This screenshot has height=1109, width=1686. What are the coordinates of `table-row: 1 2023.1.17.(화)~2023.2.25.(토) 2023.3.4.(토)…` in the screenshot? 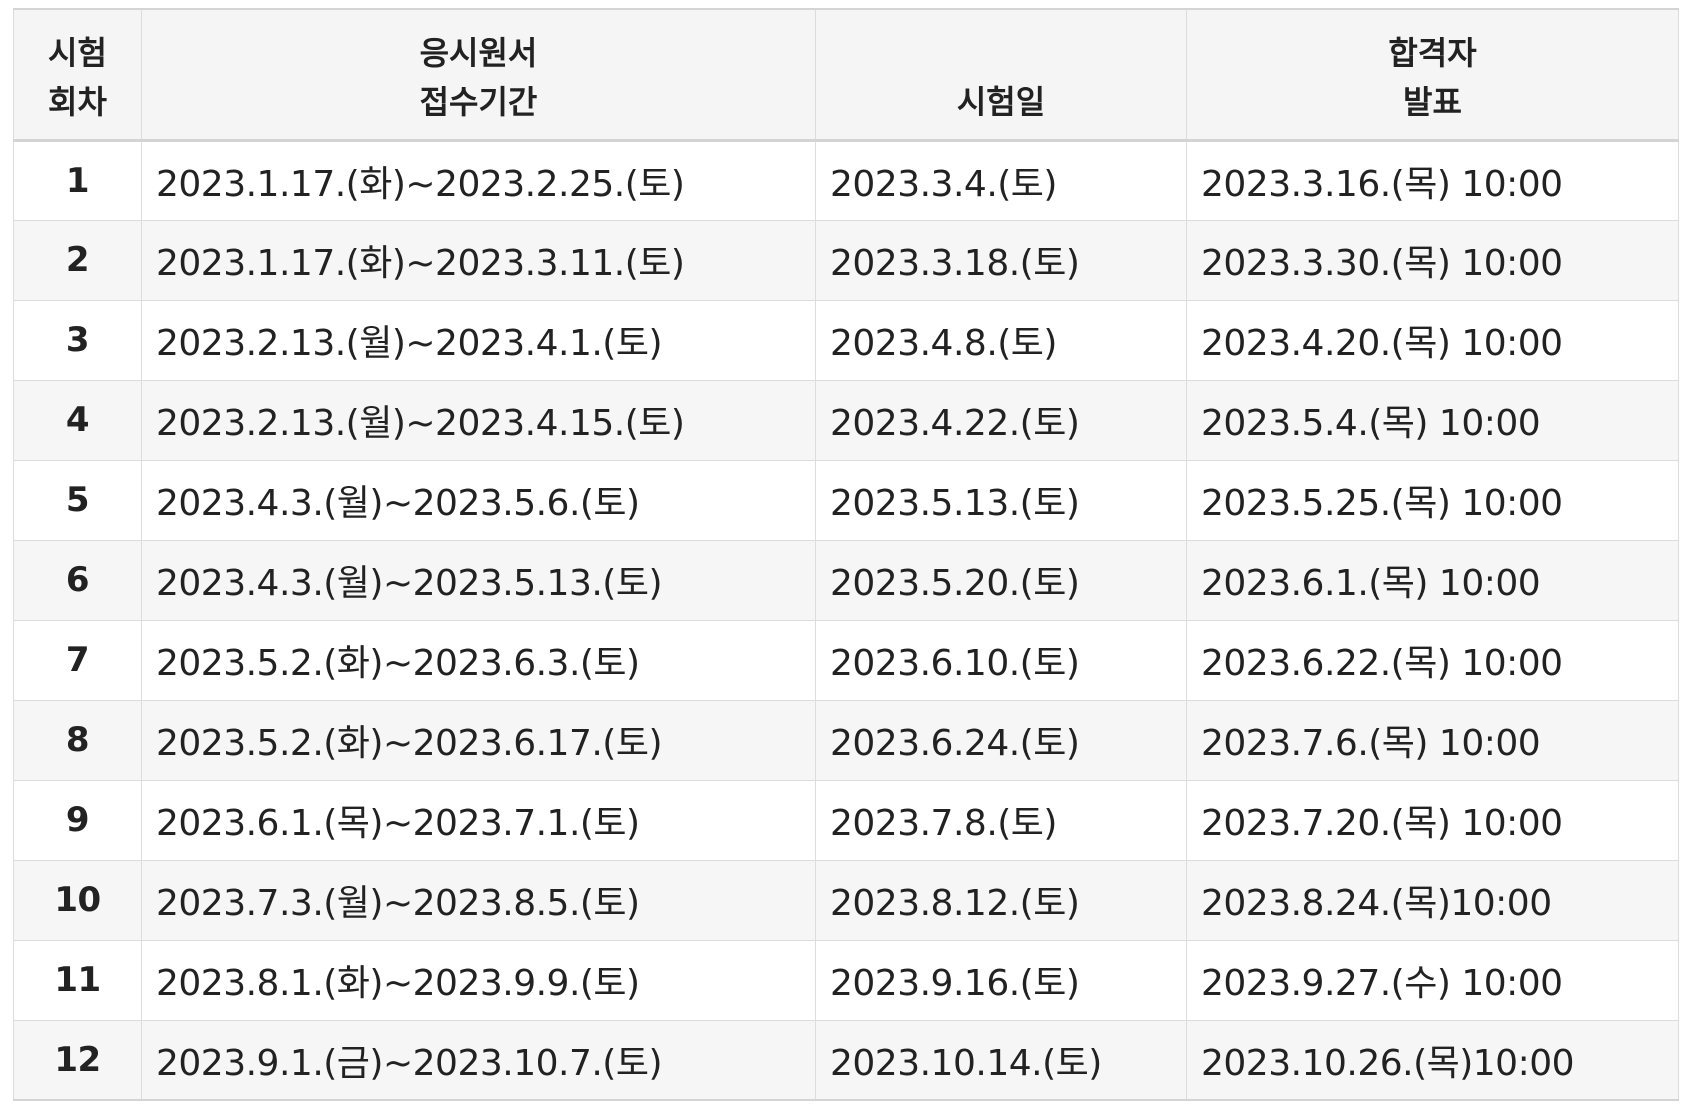 It's located at (846, 180).